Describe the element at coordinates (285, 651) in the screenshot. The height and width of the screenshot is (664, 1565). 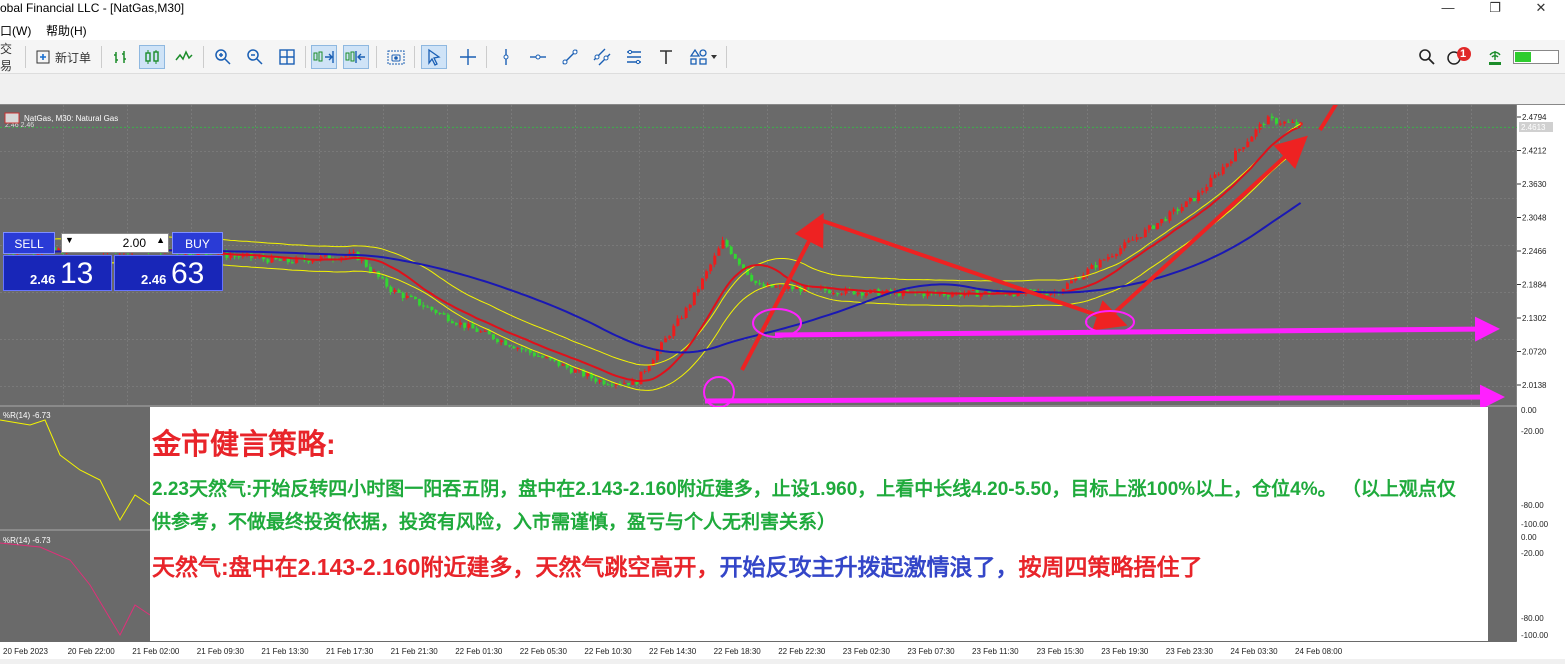
I see `time-tick-label: 21 Feb 13:30` at that location.